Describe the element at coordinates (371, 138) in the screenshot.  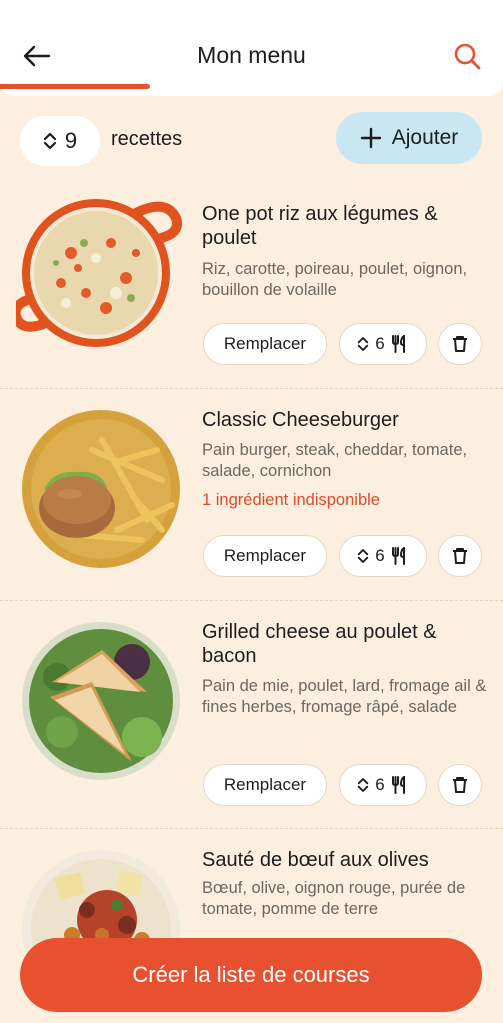
I see `plus-icon` at that location.